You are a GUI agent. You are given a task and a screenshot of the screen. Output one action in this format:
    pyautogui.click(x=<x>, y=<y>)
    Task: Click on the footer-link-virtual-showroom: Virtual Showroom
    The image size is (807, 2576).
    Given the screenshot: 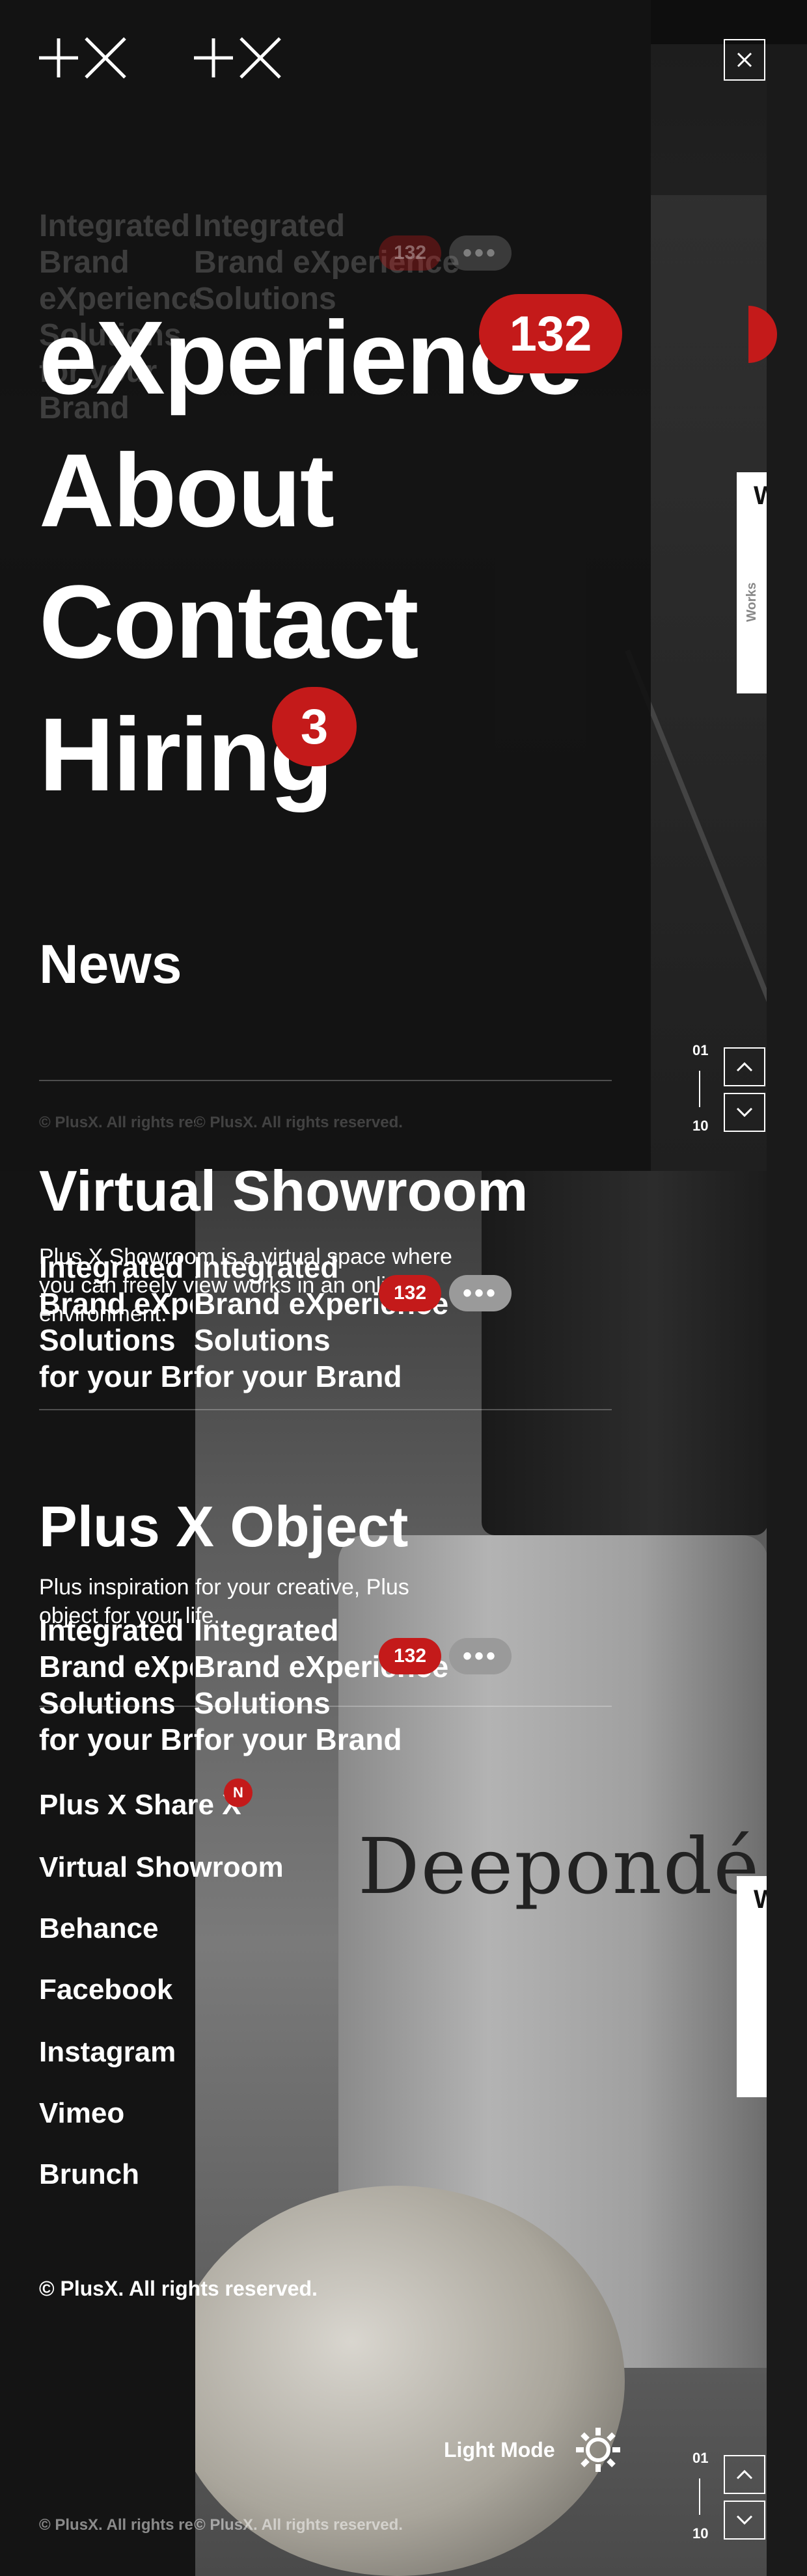 What is the action you would take?
    pyautogui.click(x=161, y=1867)
    